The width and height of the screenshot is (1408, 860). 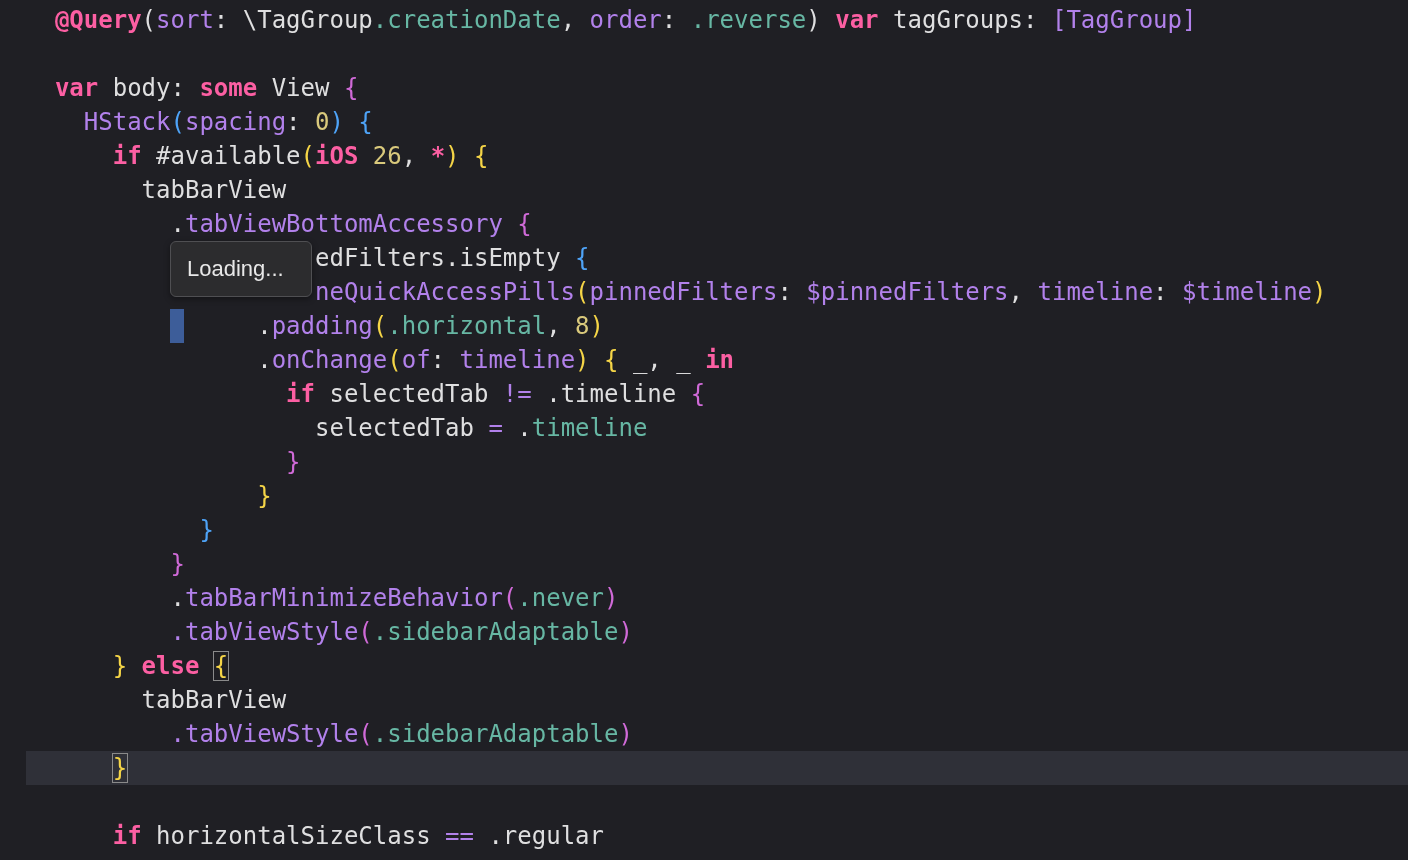 I want to click on code-line: neQuickAccessPills(pinnedFilters: $pinnedFilters, timeline: $timeline), so click(x=821, y=292).